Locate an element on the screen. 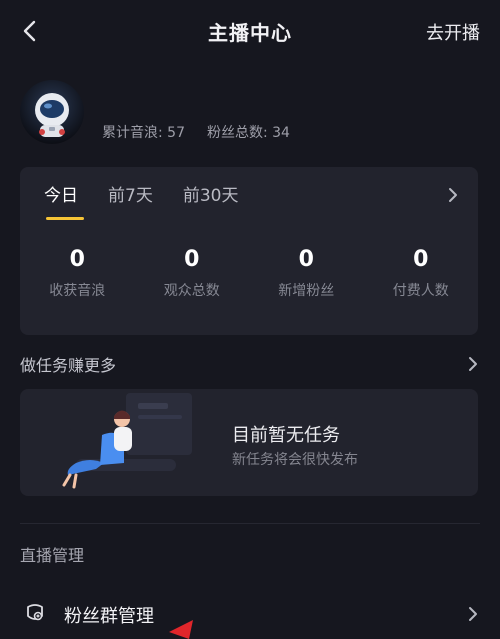  period-tabs: 今日 前7天 前30天 is located at coordinates (141, 200).